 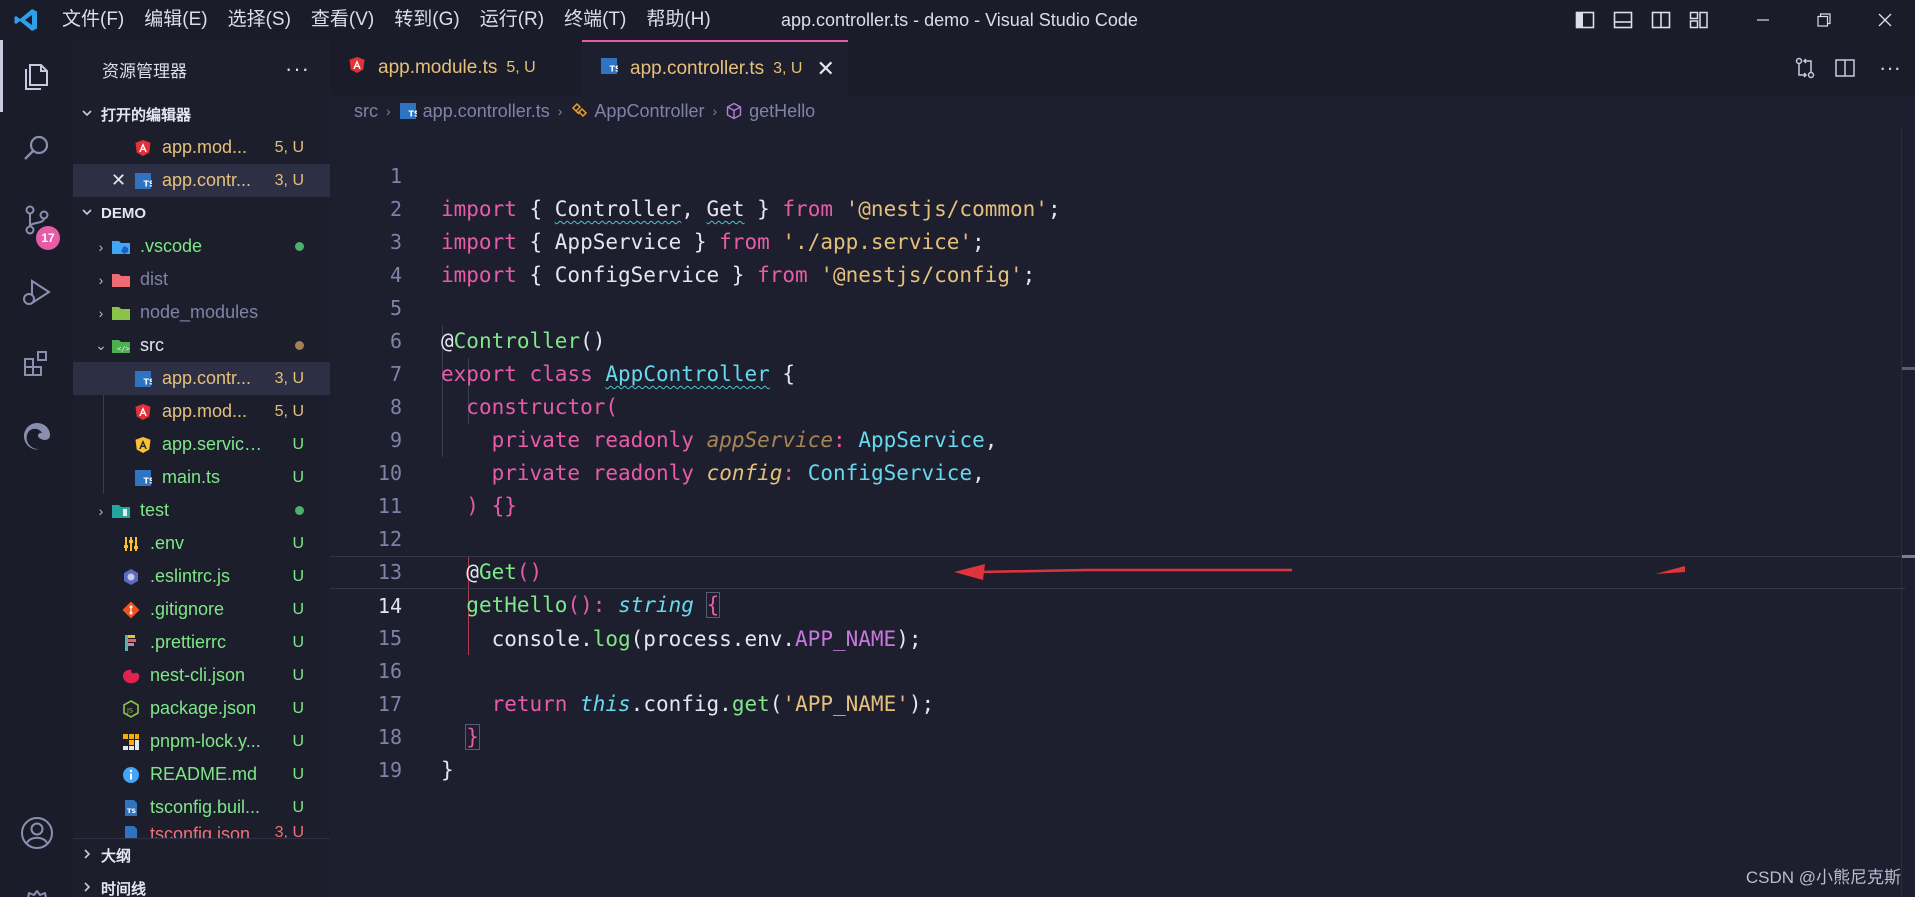 What do you see at coordinates (201, 741) in the screenshot?
I see `file-pnpm-lock: pnpm-lock.y... U` at bounding box center [201, 741].